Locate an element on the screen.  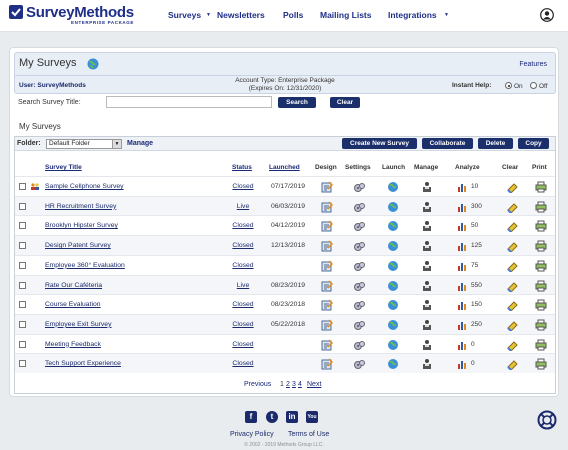
survey-title-link: Design Patent Survey is located at coordinates (78, 245).